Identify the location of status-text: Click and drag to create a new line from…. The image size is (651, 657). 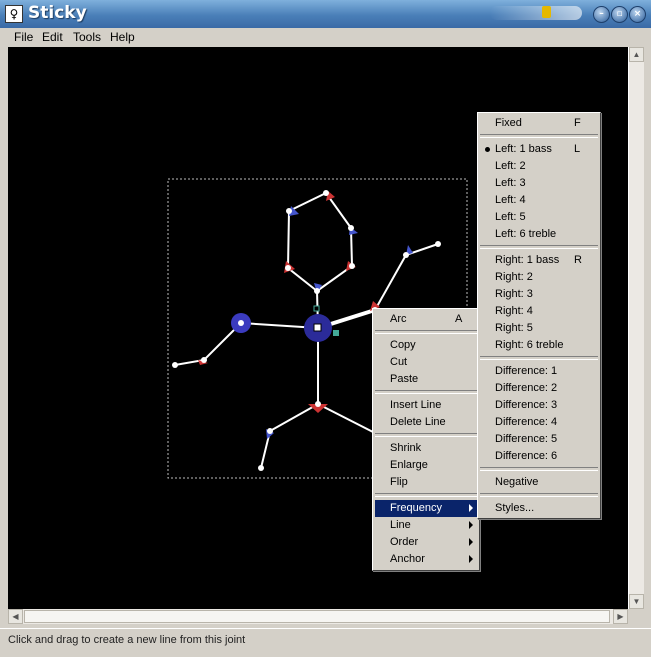
(127, 640).